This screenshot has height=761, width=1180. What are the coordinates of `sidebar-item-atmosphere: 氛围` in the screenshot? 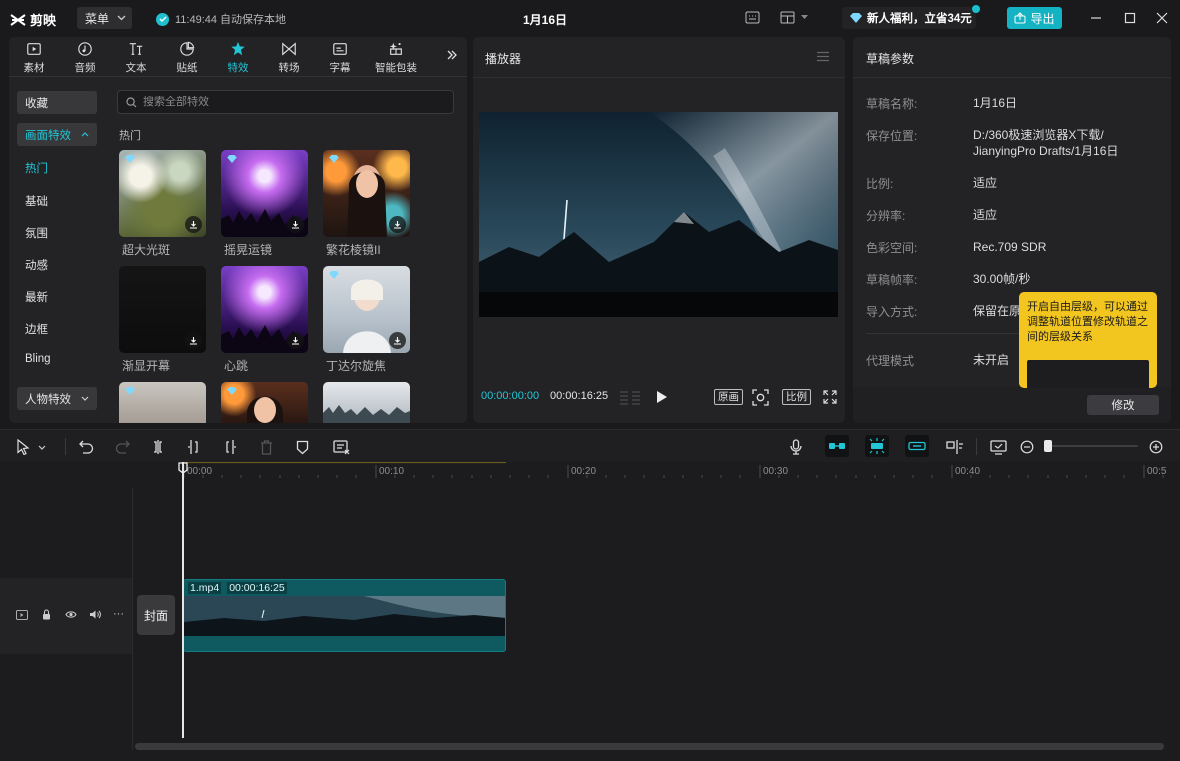 It's located at (36, 233).